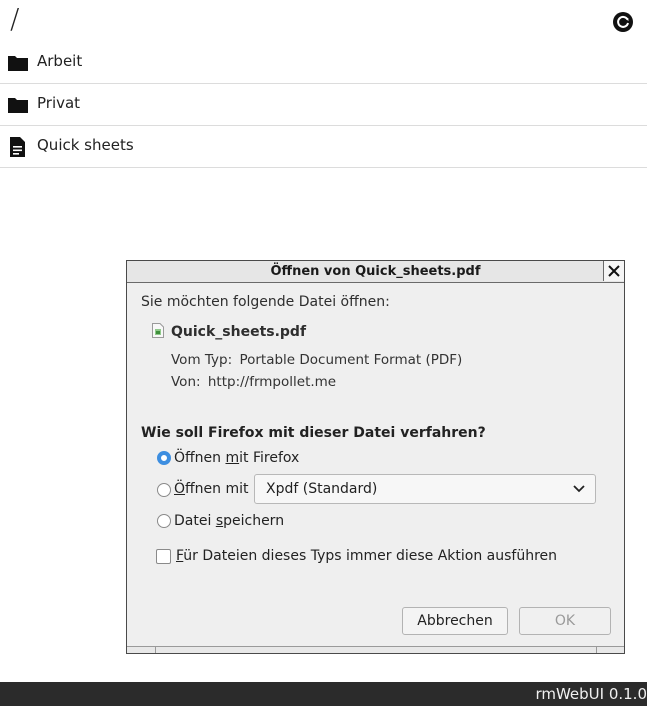 The width and height of the screenshot is (647, 706). What do you see at coordinates (164, 458) in the screenshot?
I see `radio-open-with-firefox` at bounding box center [164, 458].